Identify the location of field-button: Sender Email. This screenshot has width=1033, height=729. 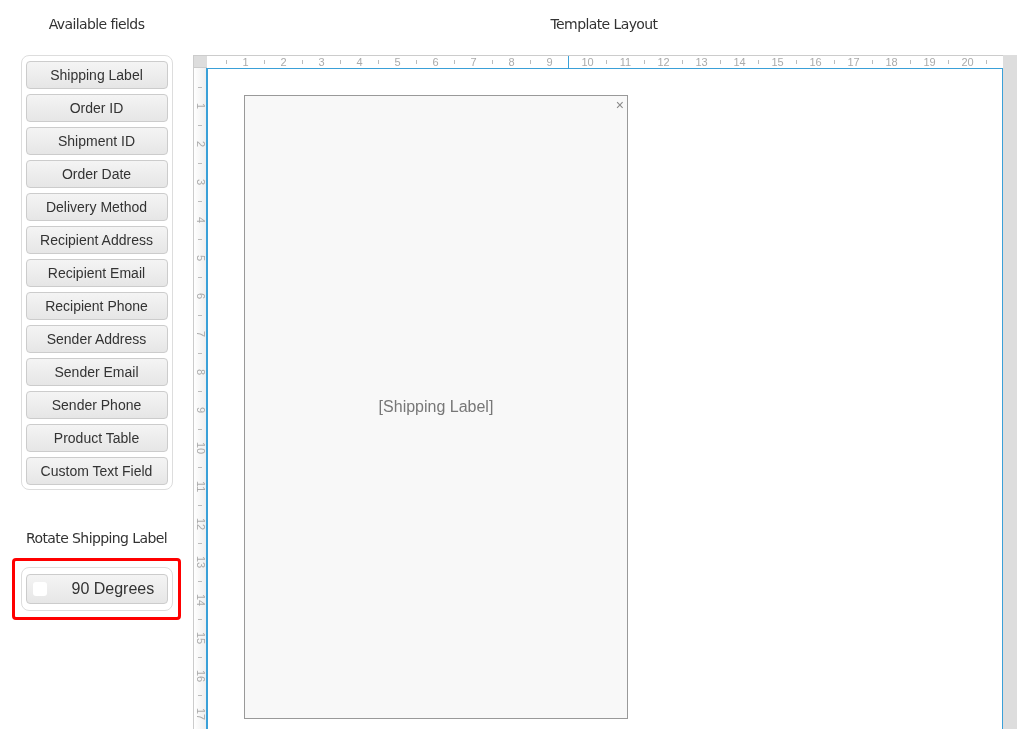
(96, 372).